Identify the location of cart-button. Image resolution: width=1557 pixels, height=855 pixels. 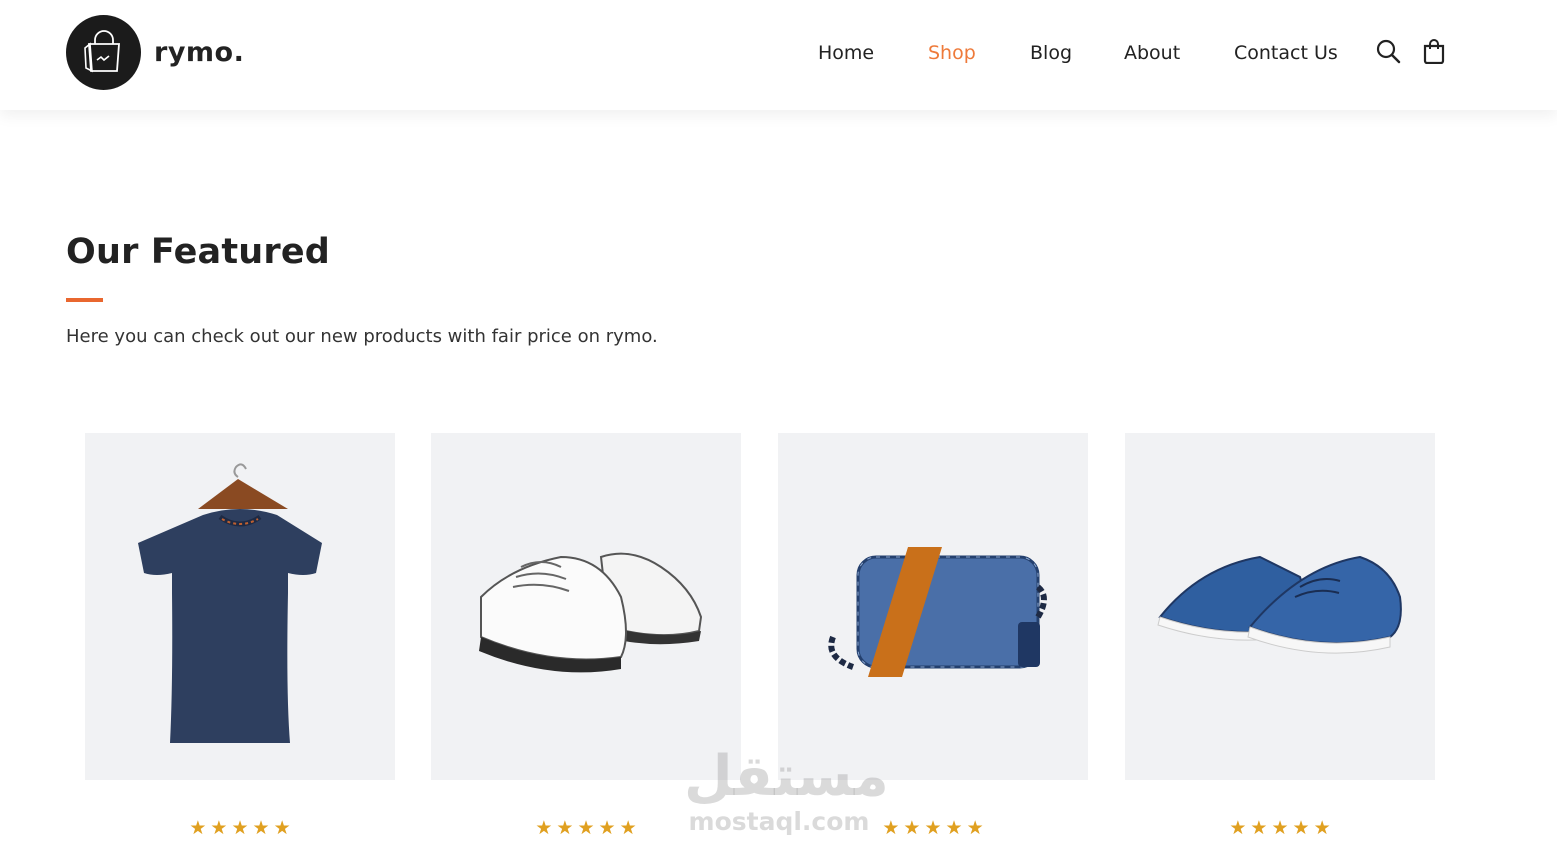
(1434, 51).